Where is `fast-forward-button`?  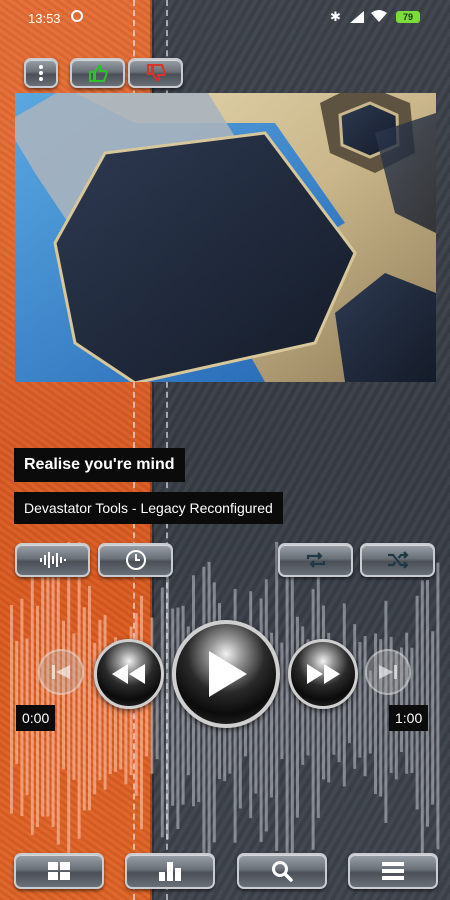
fast-forward-button is located at coordinates (323, 674).